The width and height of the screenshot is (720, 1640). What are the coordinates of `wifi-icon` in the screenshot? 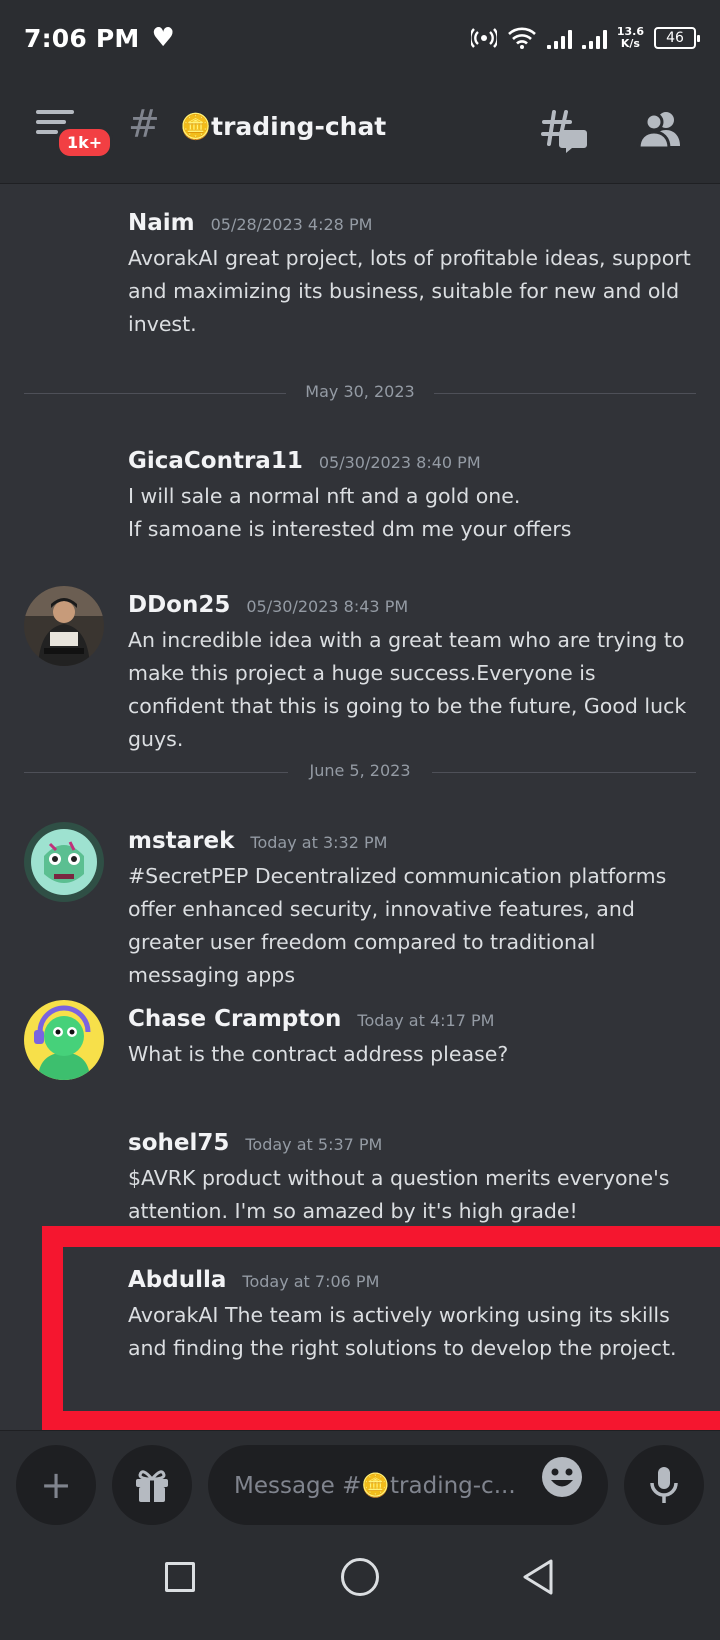 It's located at (521, 38).